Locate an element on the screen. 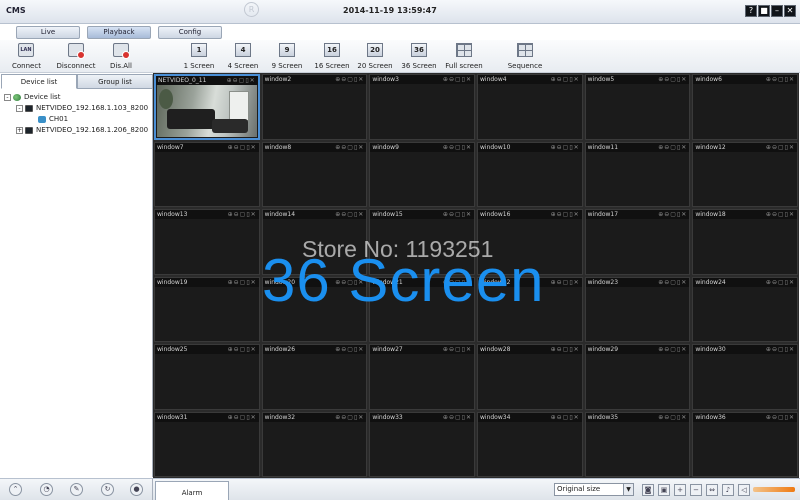 The width and height of the screenshot is (800, 500). video-window: window19 ⊕⊖▢▯✕ is located at coordinates (207, 309).